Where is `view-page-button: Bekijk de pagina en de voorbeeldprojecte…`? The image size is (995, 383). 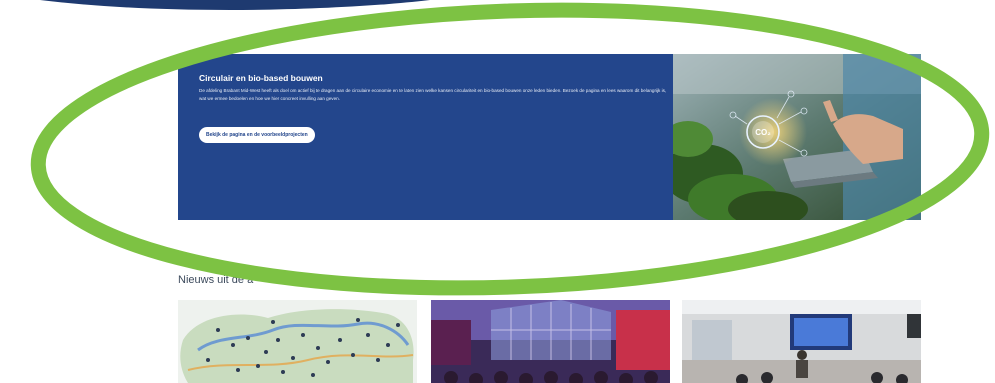
view-page-button: Bekijk de pagina en de voorbeeldprojecte… is located at coordinates (257, 135).